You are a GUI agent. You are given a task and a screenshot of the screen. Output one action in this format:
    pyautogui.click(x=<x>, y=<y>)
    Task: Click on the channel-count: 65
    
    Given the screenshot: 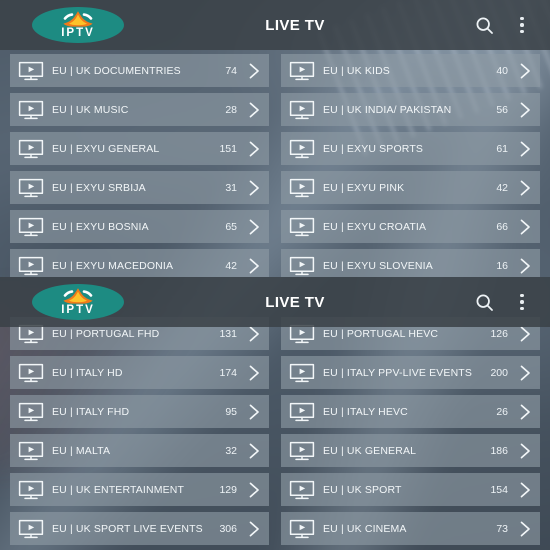 What is the action you would take?
    pyautogui.click(x=231, y=226)
    